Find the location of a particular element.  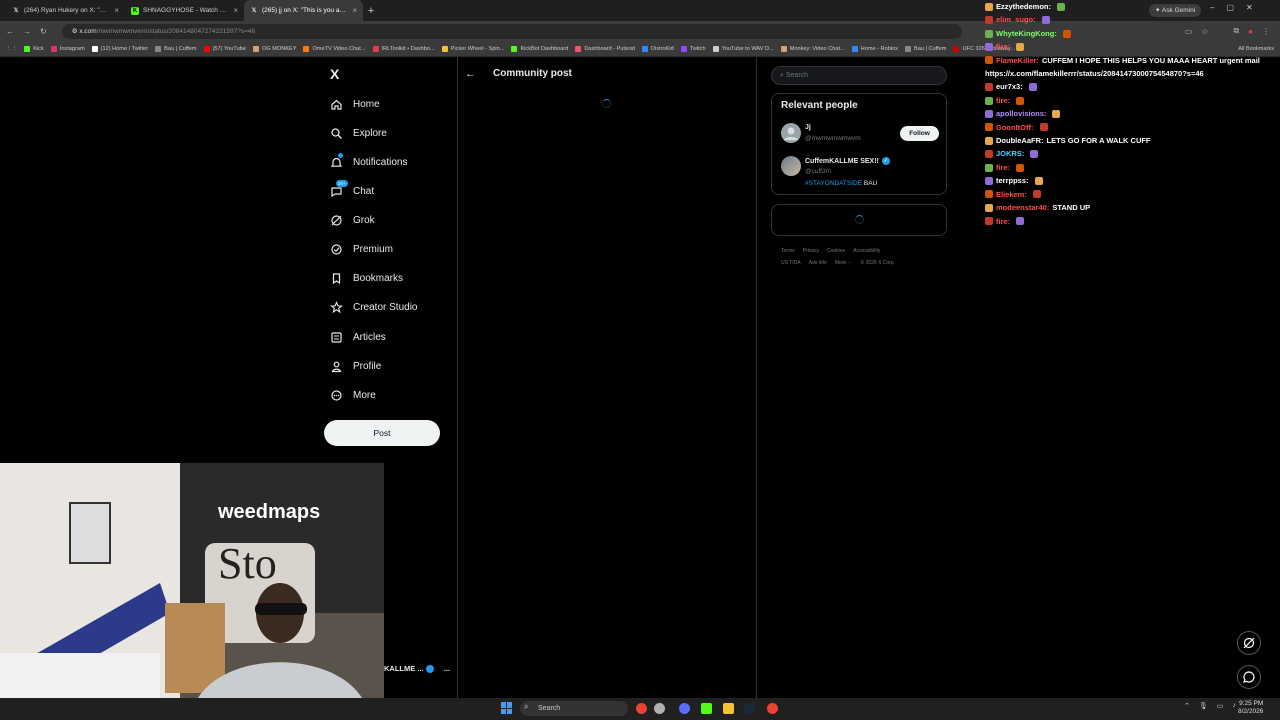

more-icon is located at coordinates (336, 395).